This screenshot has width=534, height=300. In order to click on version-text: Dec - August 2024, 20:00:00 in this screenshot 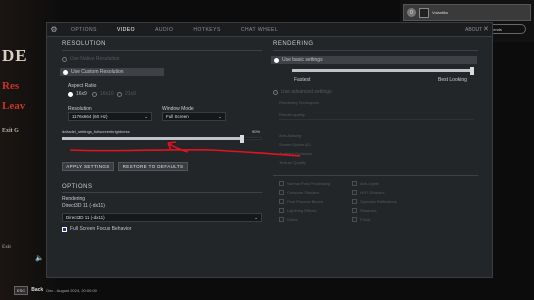, I will do `click(71, 290)`.